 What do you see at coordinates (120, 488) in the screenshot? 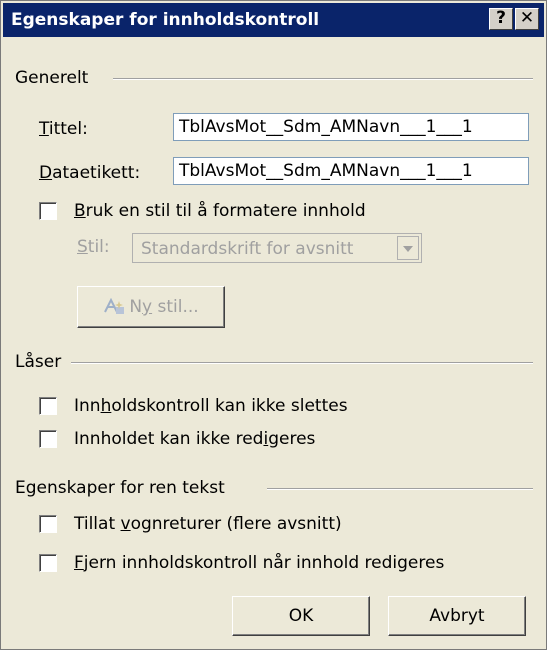
I see `group-header-plain-text: Egenskaper for ren tekst` at bounding box center [120, 488].